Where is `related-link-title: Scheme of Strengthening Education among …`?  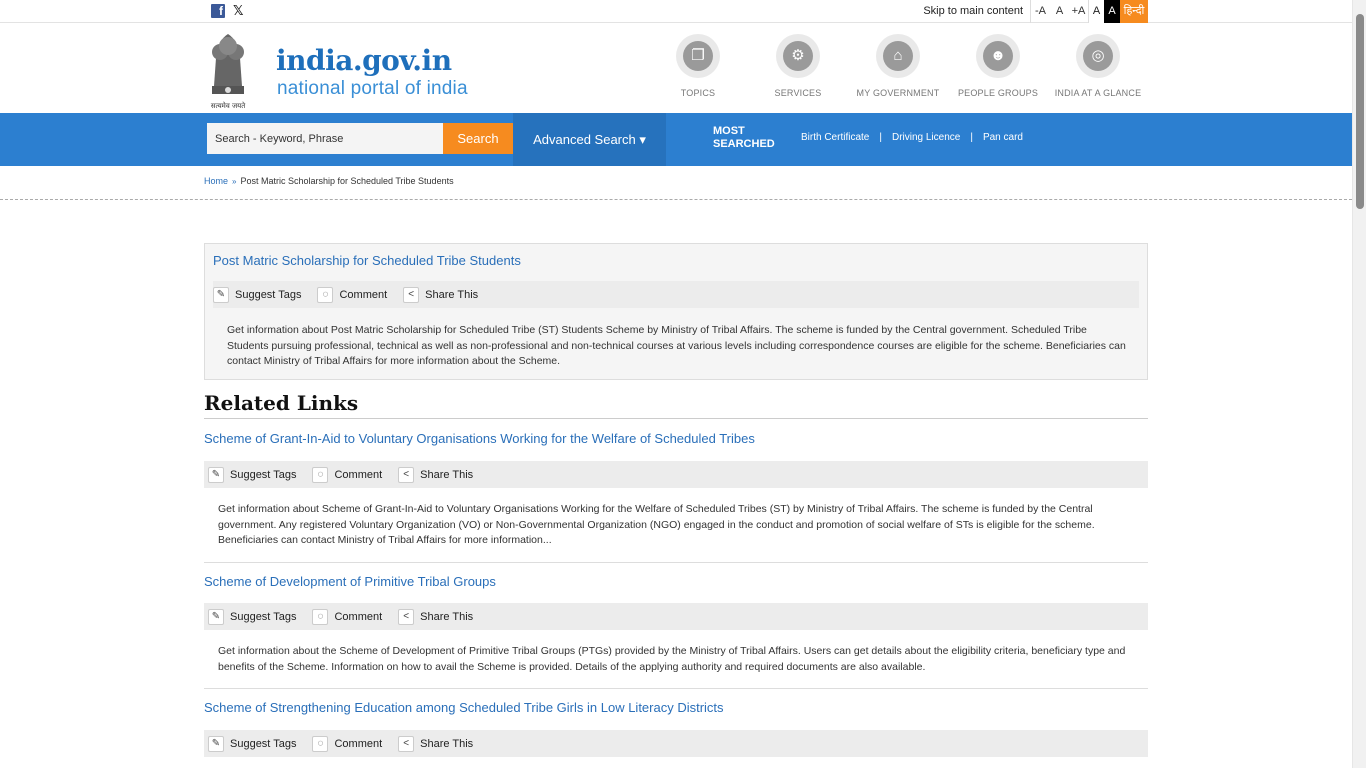 related-link-title: Scheme of Strengthening Education among … is located at coordinates (464, 707).